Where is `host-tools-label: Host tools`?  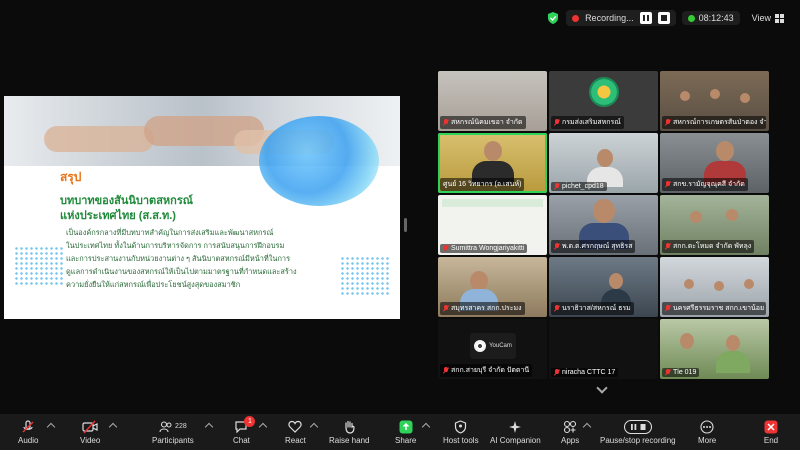
host-tools-label: Host tools is located at coordinates (461, 440).